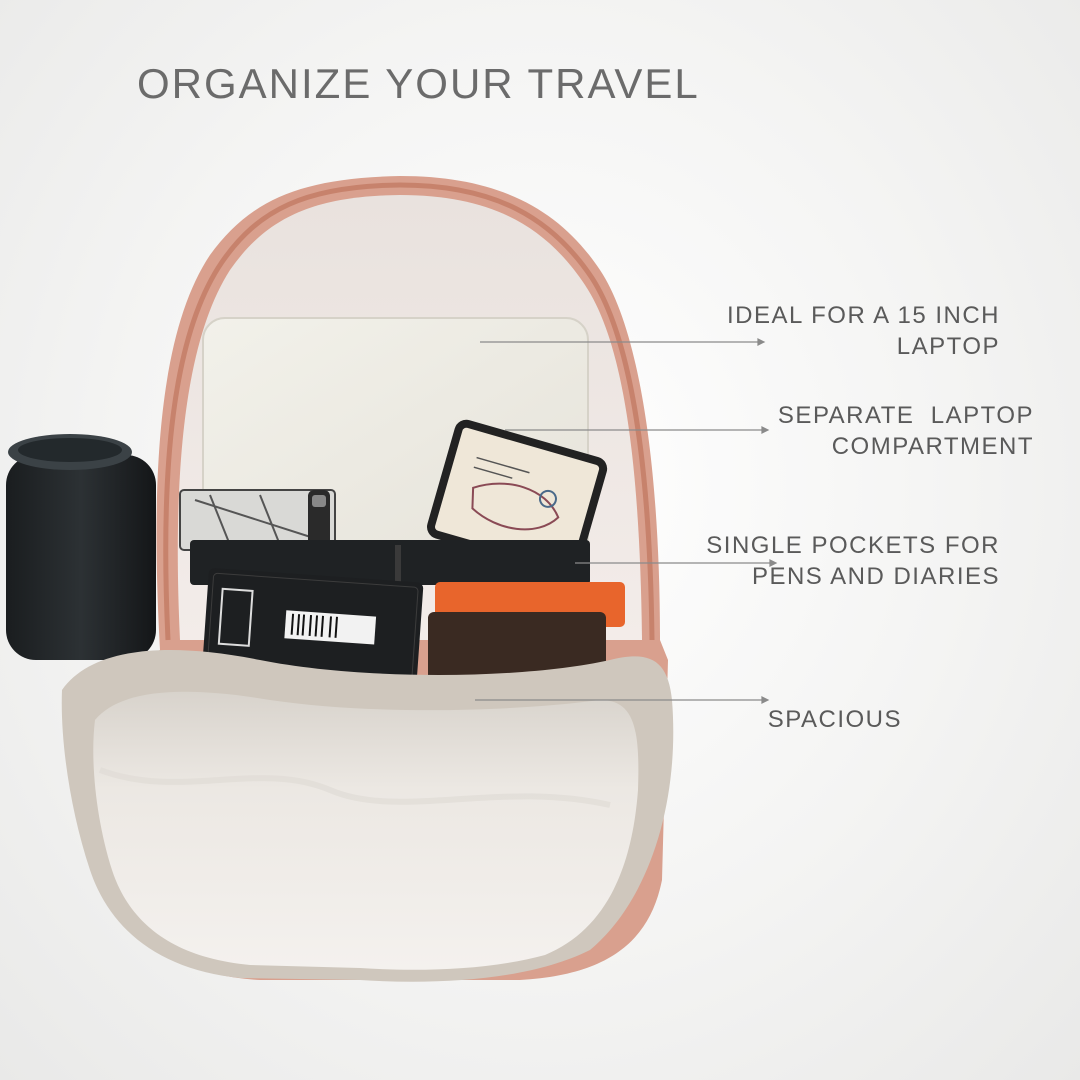  What do you see at coordinates (906, 431) in the screenshot?
I see `callout-laptop-compartment: SEPARATE LAPTOP COMPARTMENT` at bounding box center [906, 431].